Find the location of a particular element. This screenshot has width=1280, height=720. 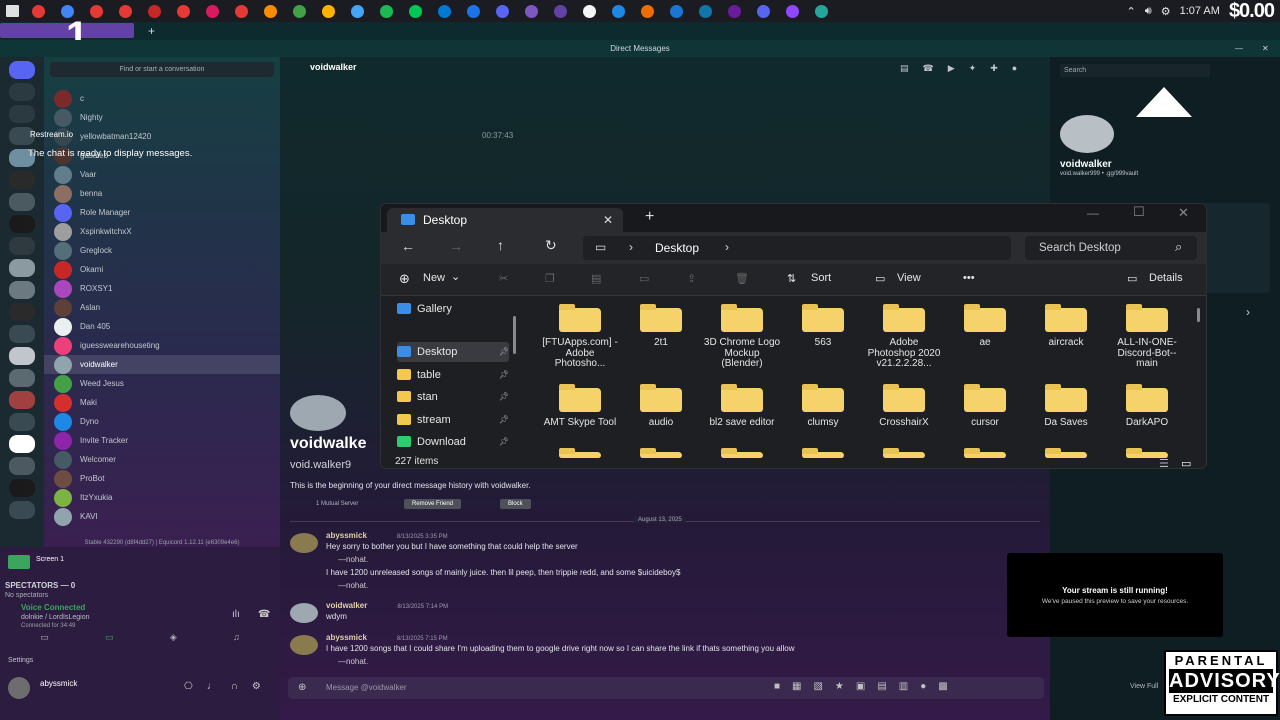

gamepad-icon: ⎔ is located at coordinates (188, 686).